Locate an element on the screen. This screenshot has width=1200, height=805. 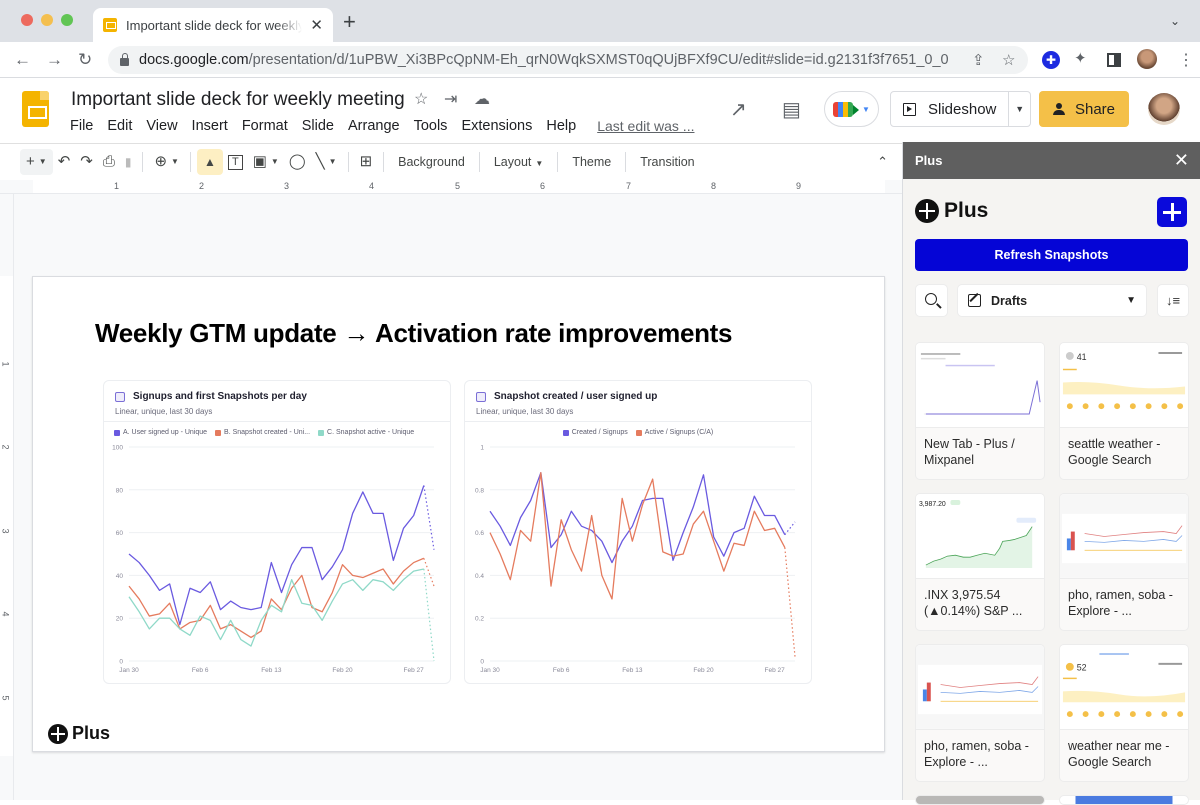
snapshot-thumbnail: 41 is located at coordinates (1124, 385).